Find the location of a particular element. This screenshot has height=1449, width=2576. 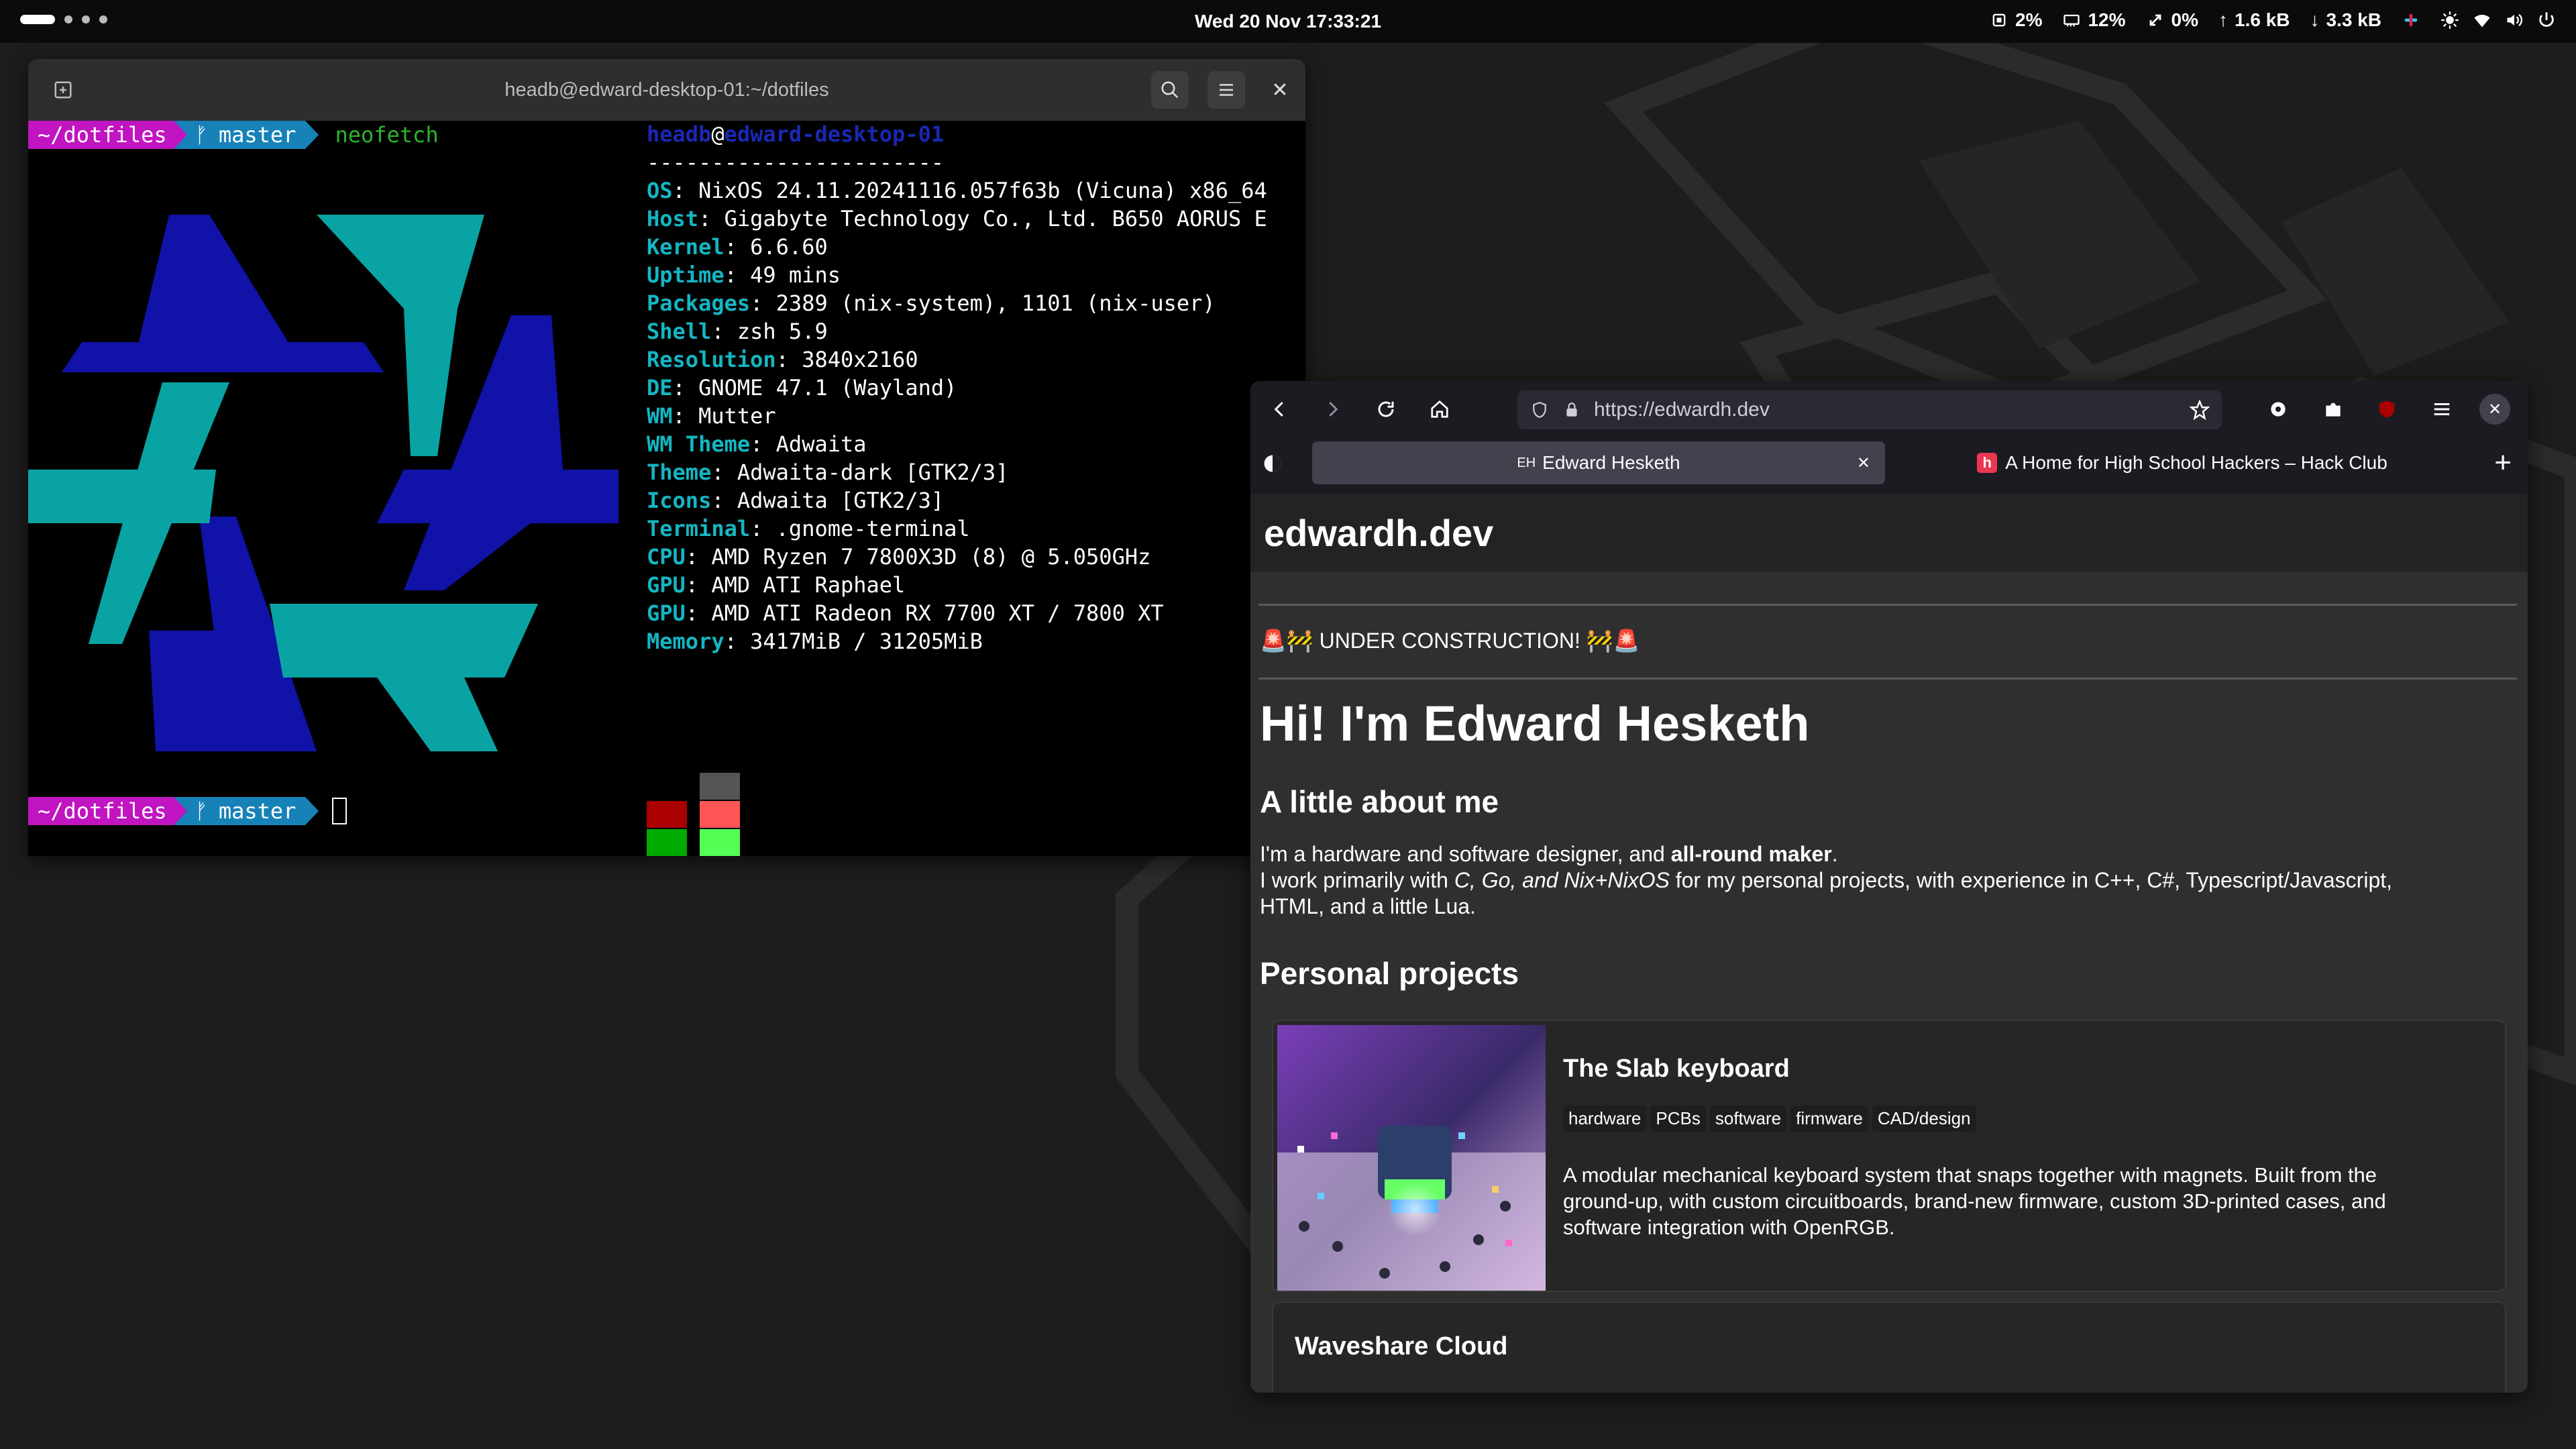

lock-icon is located at coordinates (1571, 409).